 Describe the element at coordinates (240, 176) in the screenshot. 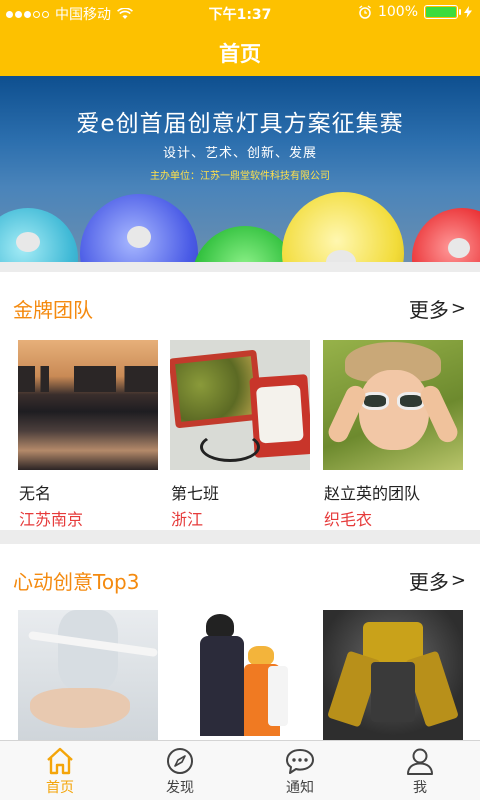

I see `banner-organizer: 主办单位：江苏一鼎堂软件科技有限公司` at that location.